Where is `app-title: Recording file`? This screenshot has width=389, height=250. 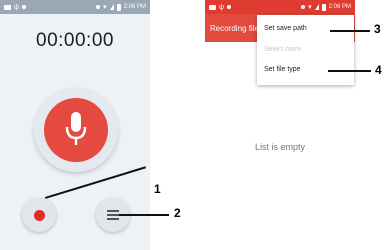
app-title: Recording file is located at coordinates (234, 28).